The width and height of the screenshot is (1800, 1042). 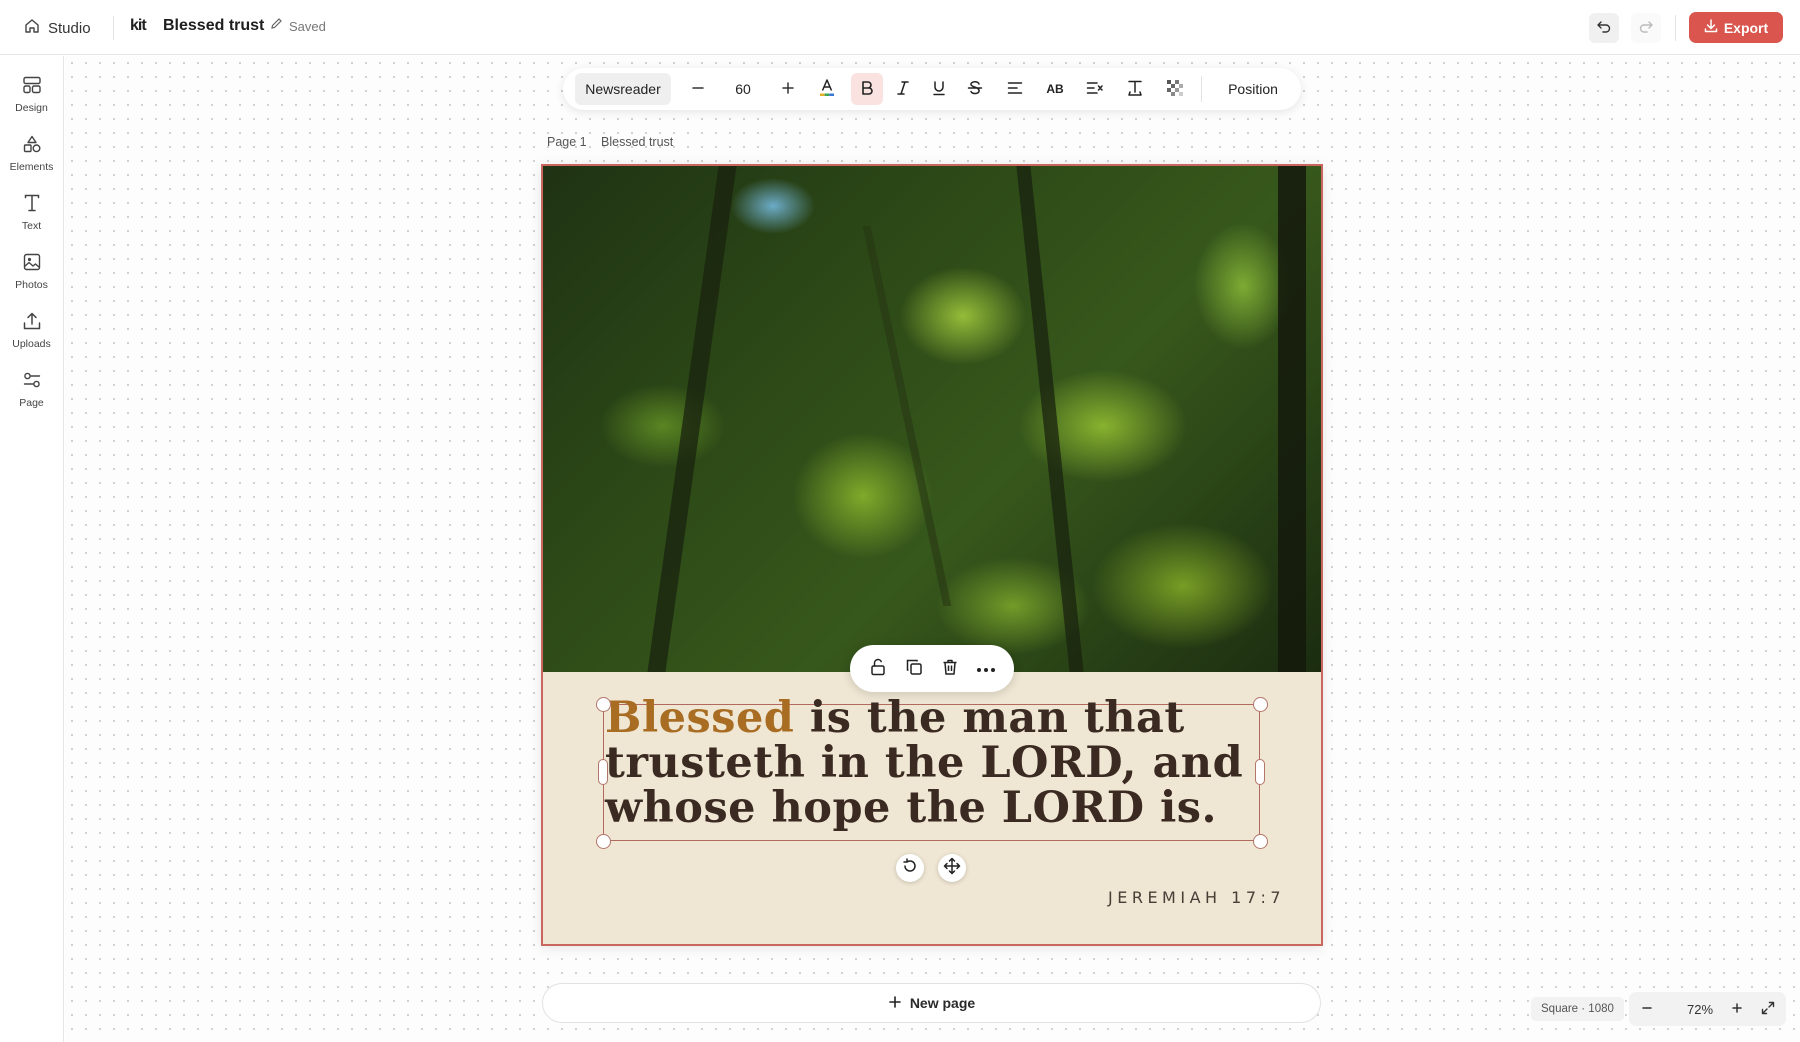 I want to click on fullscreen-button, so click(x=1768, y=1009).